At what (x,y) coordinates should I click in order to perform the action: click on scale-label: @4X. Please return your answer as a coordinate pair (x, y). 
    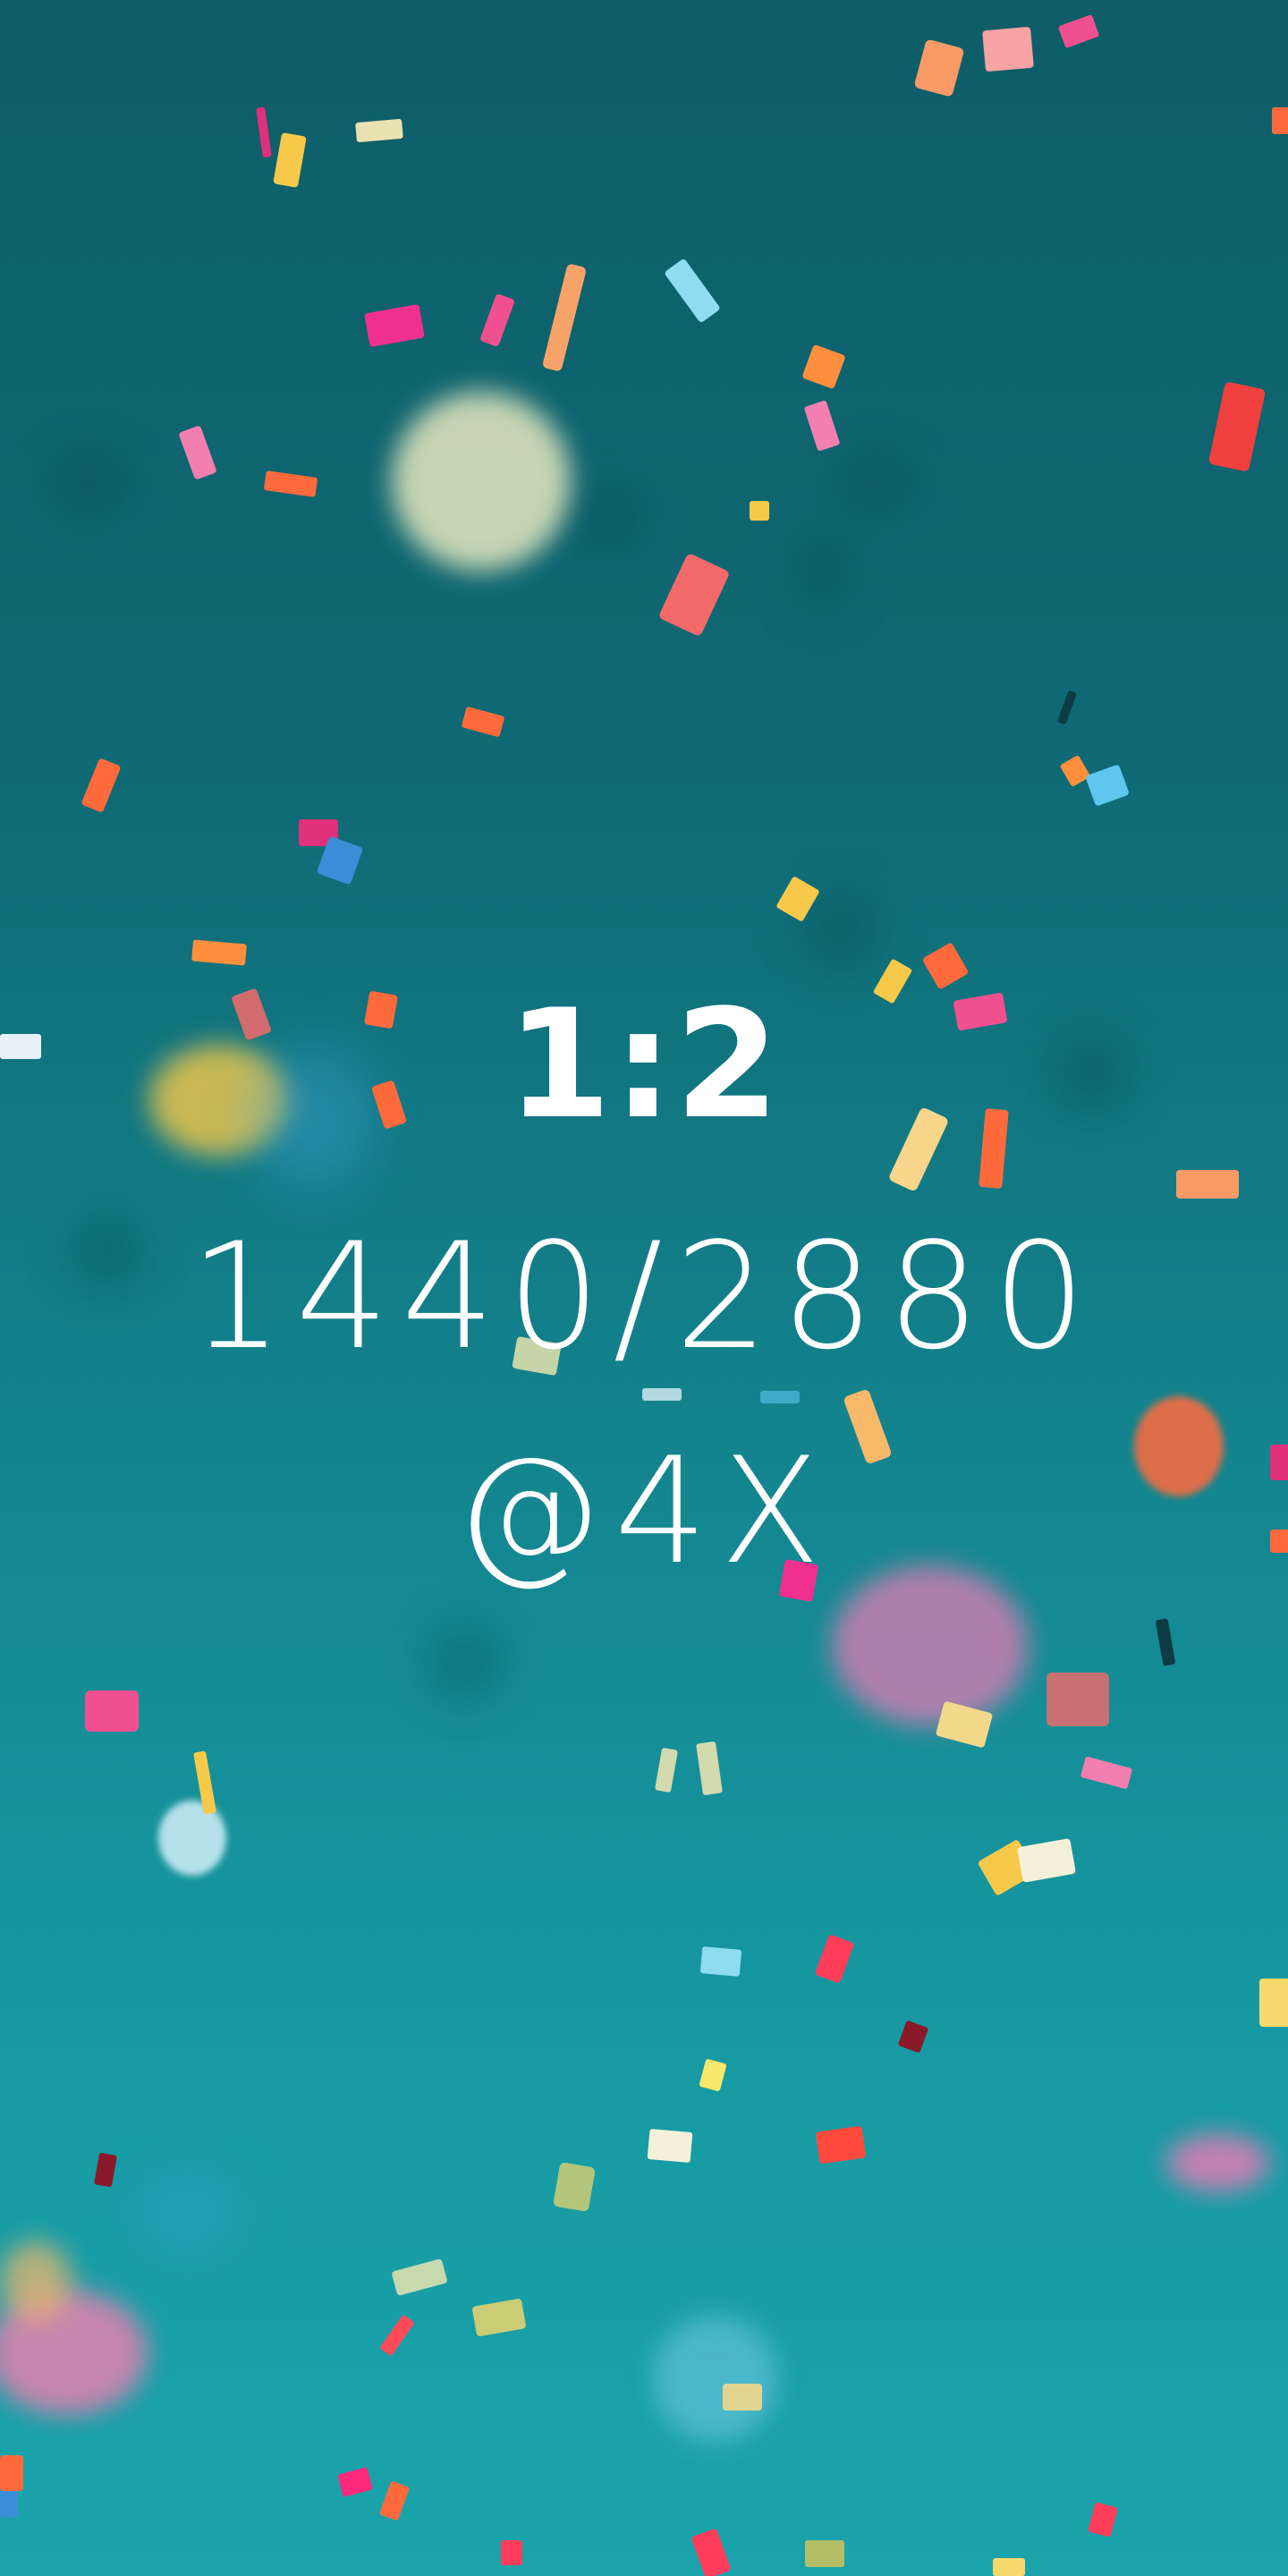
    Looking at the image, I should click on (644, 1511).